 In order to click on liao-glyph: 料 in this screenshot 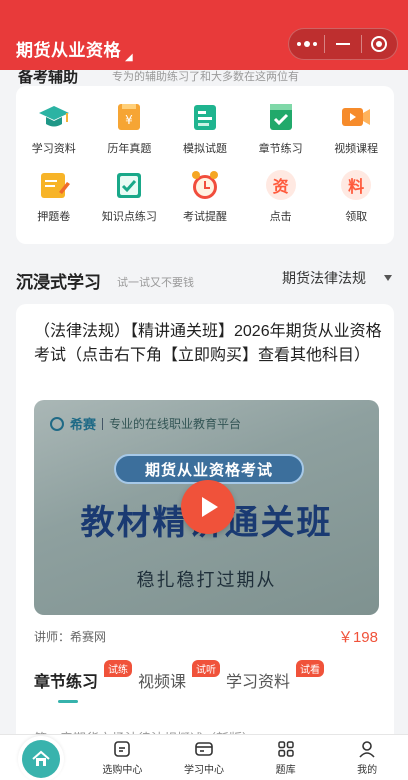, I will do `click(356, 185)`.